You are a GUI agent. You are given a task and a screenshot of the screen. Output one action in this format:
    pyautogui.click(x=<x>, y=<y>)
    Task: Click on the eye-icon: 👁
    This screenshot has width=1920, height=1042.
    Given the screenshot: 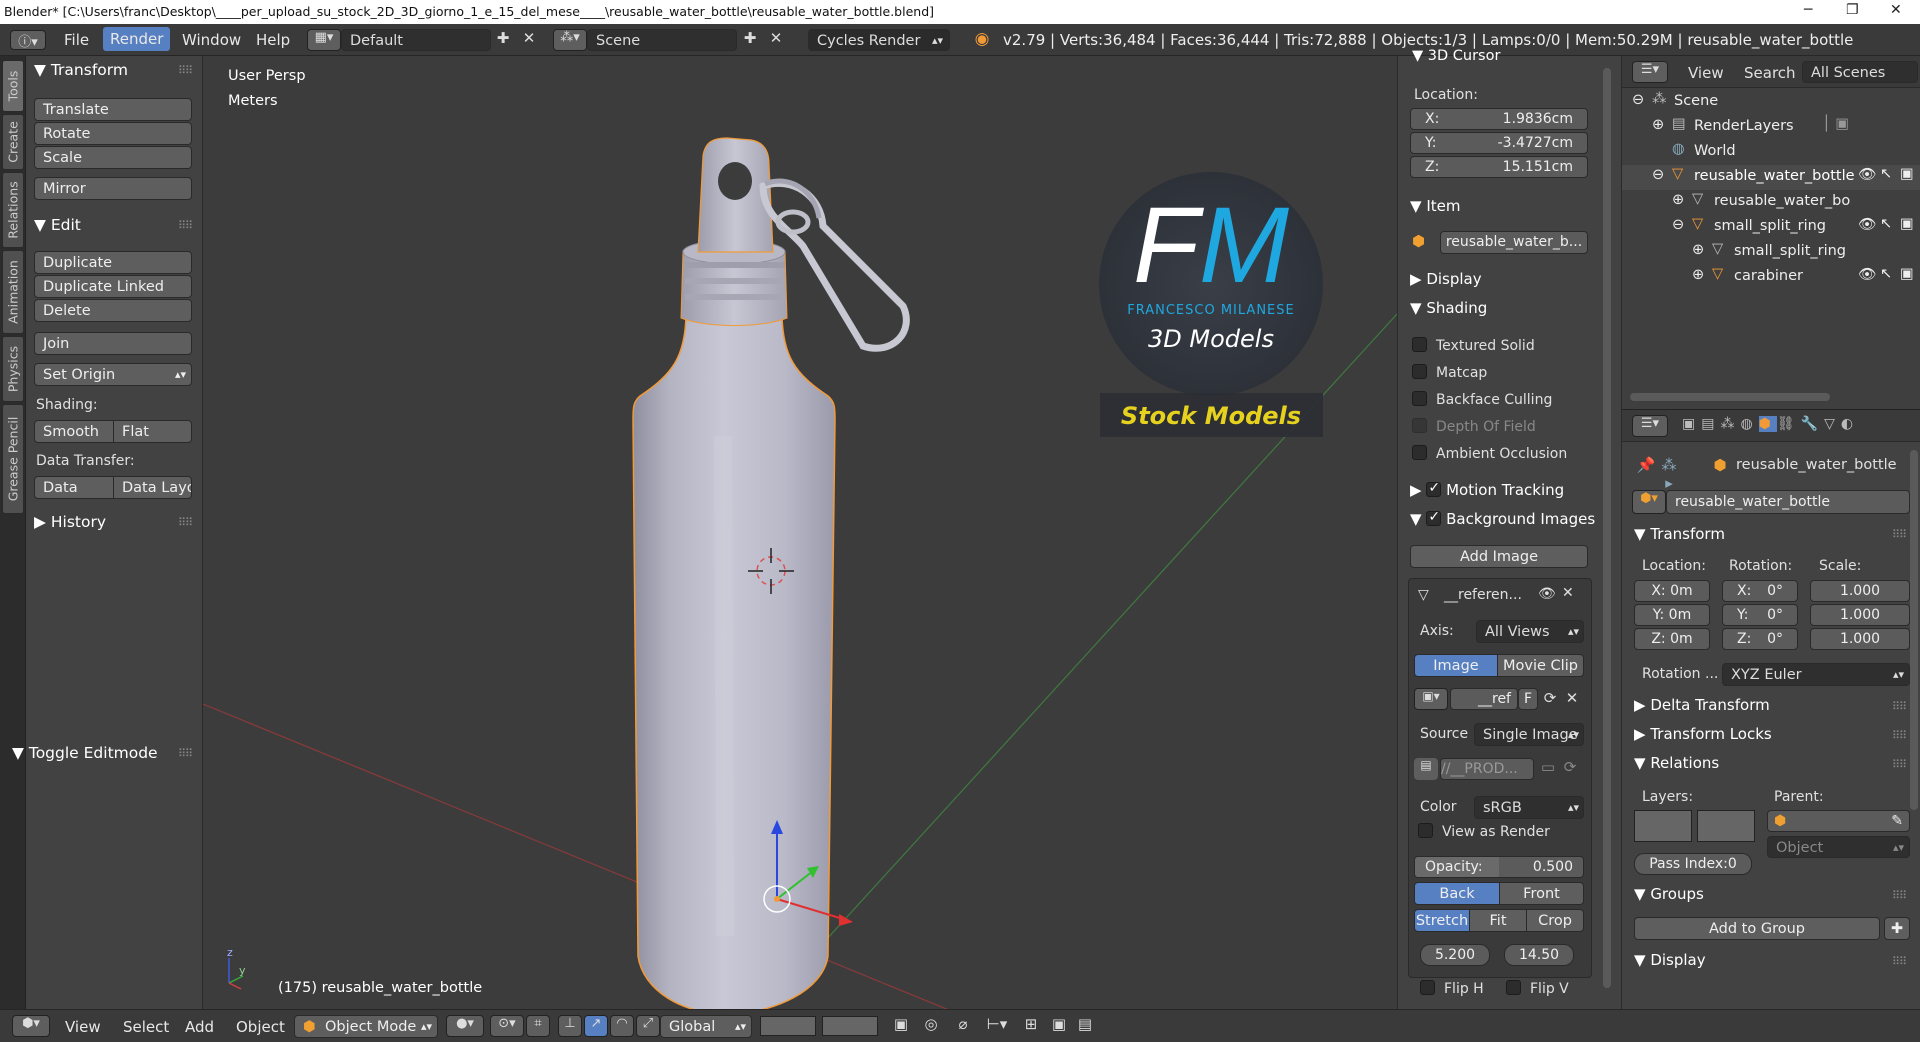 What is the action you would take?
    pyautogui.click(x=1547, y=594)
    